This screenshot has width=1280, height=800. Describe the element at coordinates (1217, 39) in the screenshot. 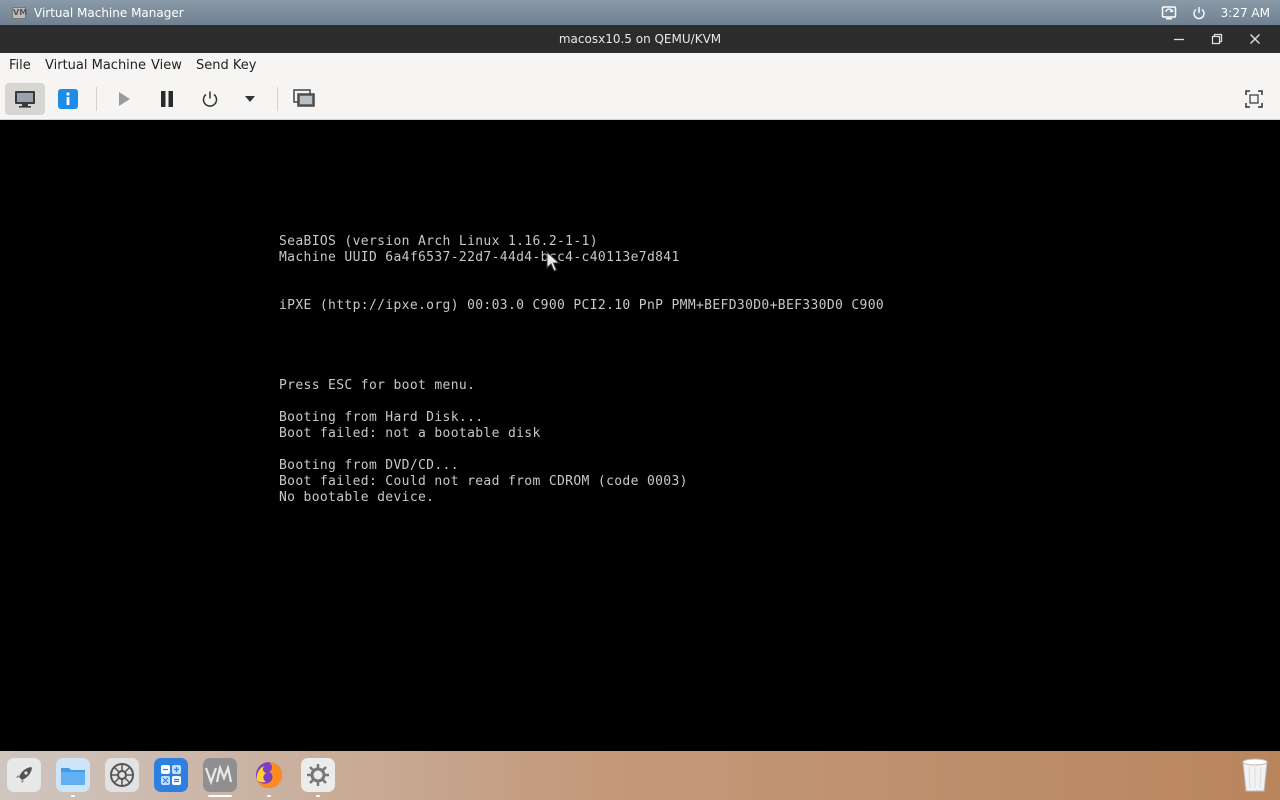

I see `restore-button` at that location.